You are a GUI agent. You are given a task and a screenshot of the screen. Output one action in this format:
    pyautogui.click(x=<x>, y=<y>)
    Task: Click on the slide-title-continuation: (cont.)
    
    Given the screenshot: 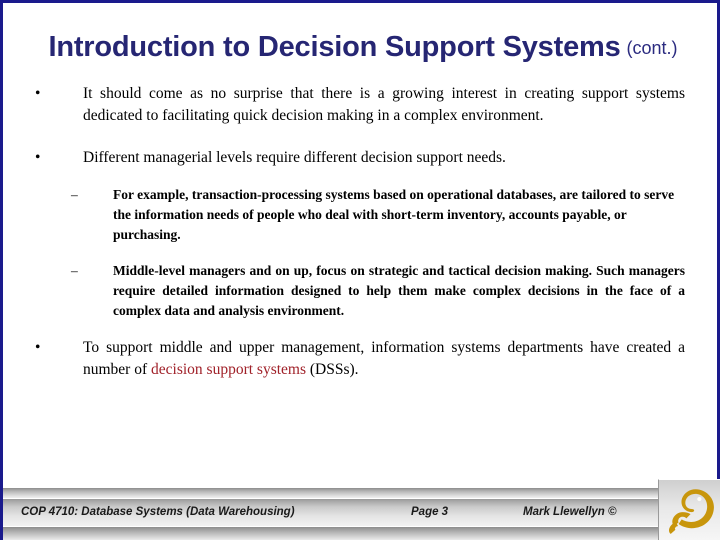 What is the action you would take?
    pyautogui.click(x=652, y=48)
    